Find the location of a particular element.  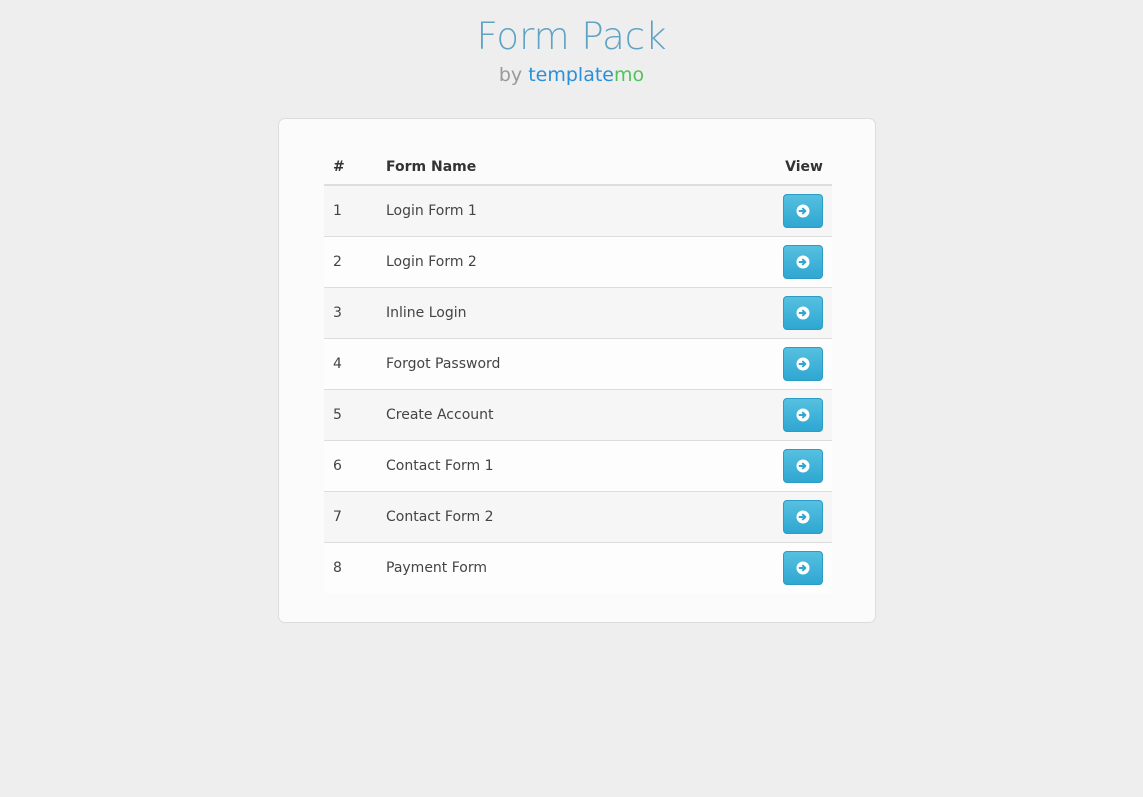

row-number: 8 is located at coordinates (350, 567).